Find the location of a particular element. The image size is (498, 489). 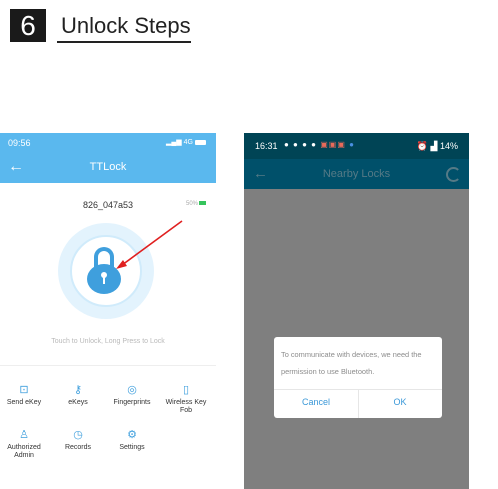

divider is located at coordinates (108, 365).